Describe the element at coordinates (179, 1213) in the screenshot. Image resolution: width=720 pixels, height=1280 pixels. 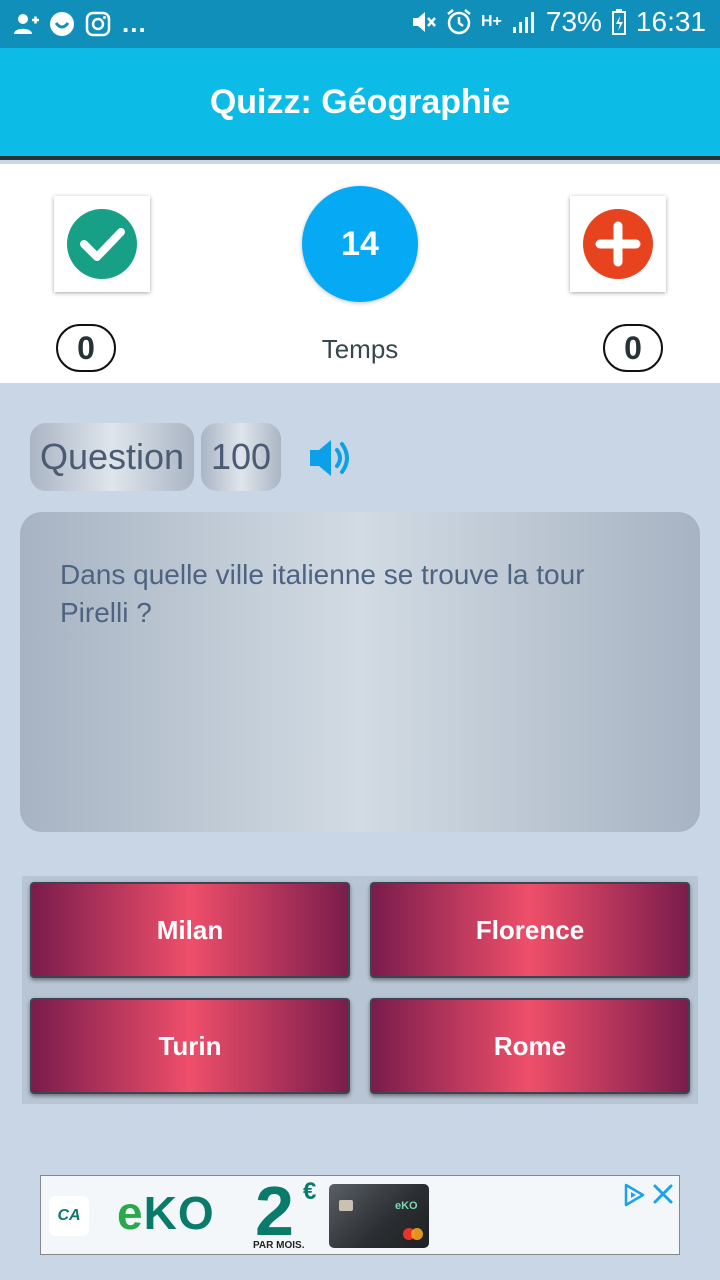
I see `ad-brand-ko: KO` at that location.